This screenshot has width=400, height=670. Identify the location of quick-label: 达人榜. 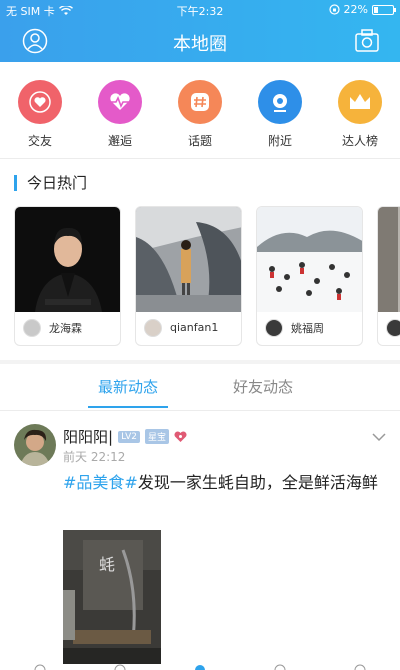
(359, 141).